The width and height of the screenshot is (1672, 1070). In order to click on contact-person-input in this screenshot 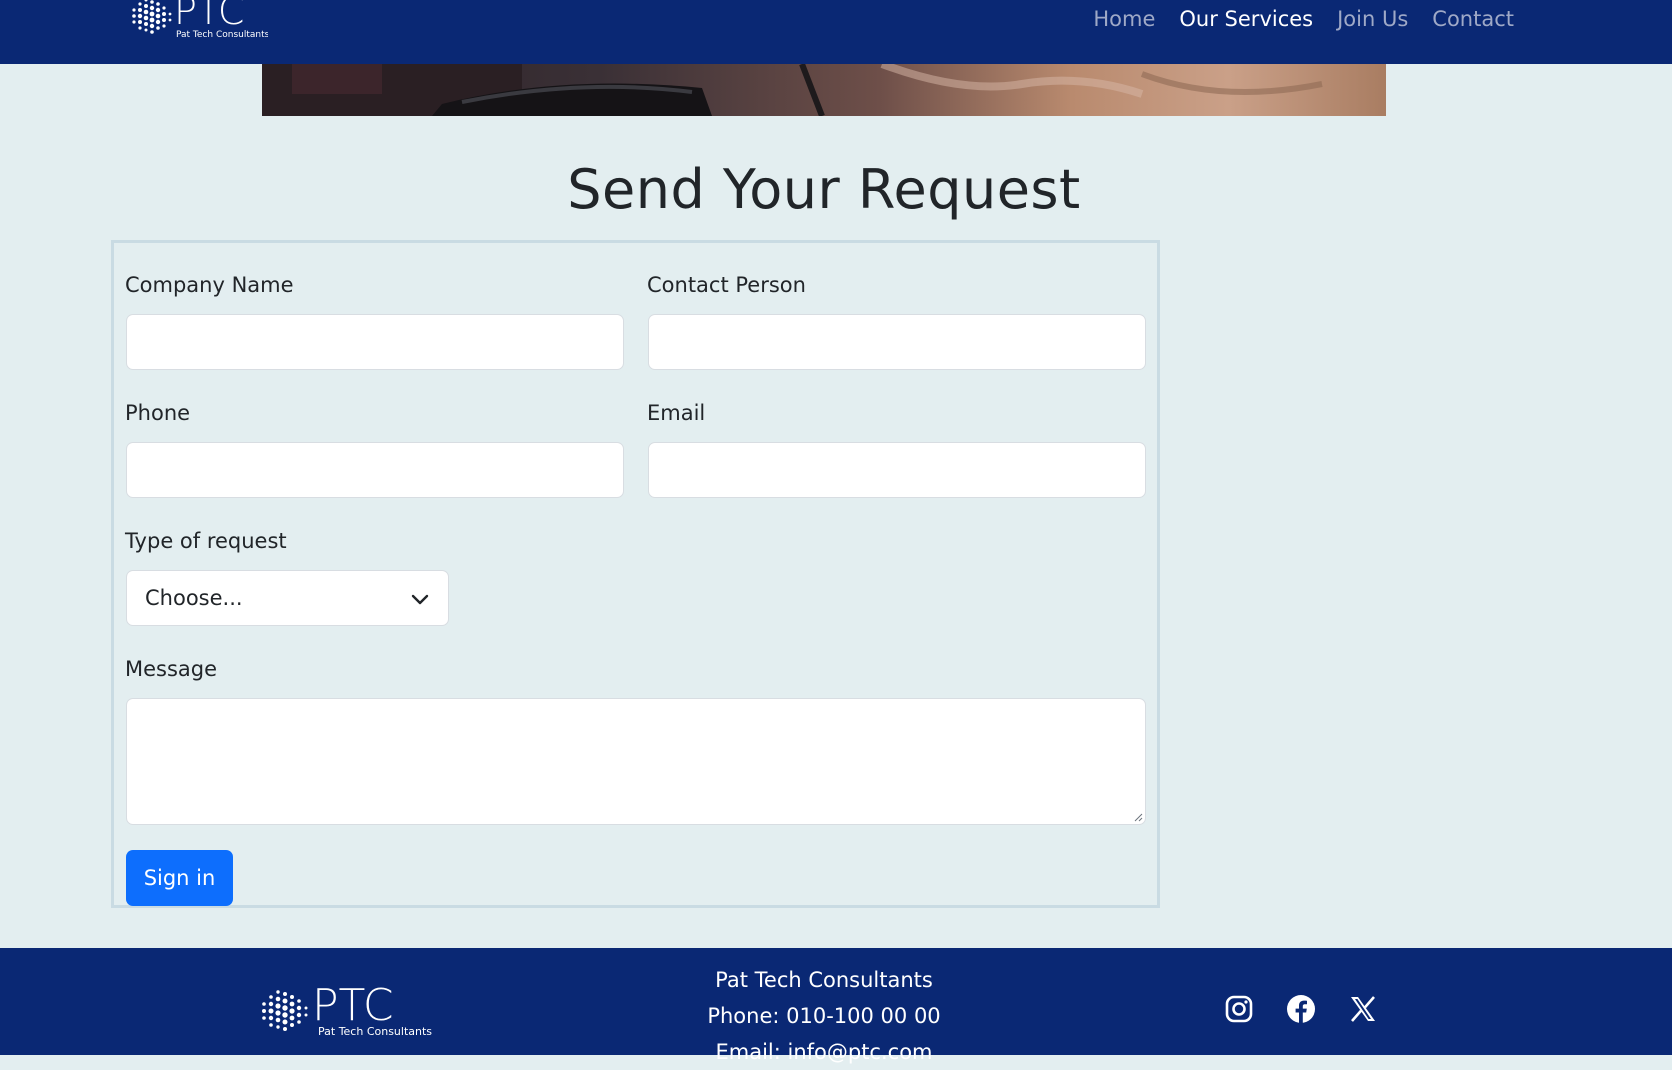, I will do `click(897, 342)`.